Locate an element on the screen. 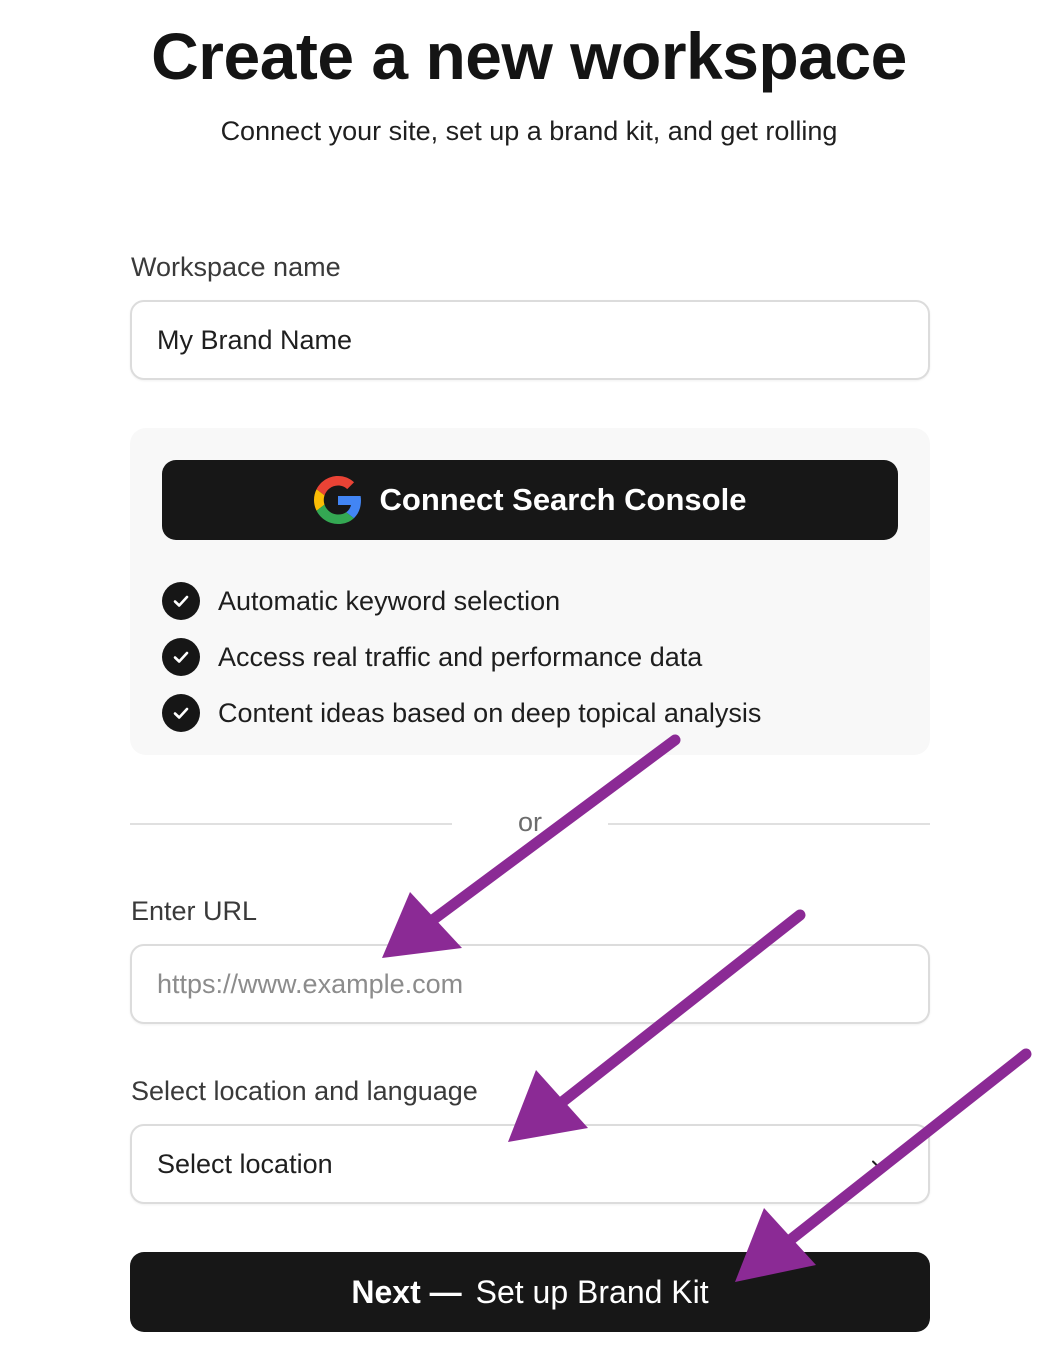 The image size is (1058, 1350). workspace-name-input is located at coordinates (542, 340).